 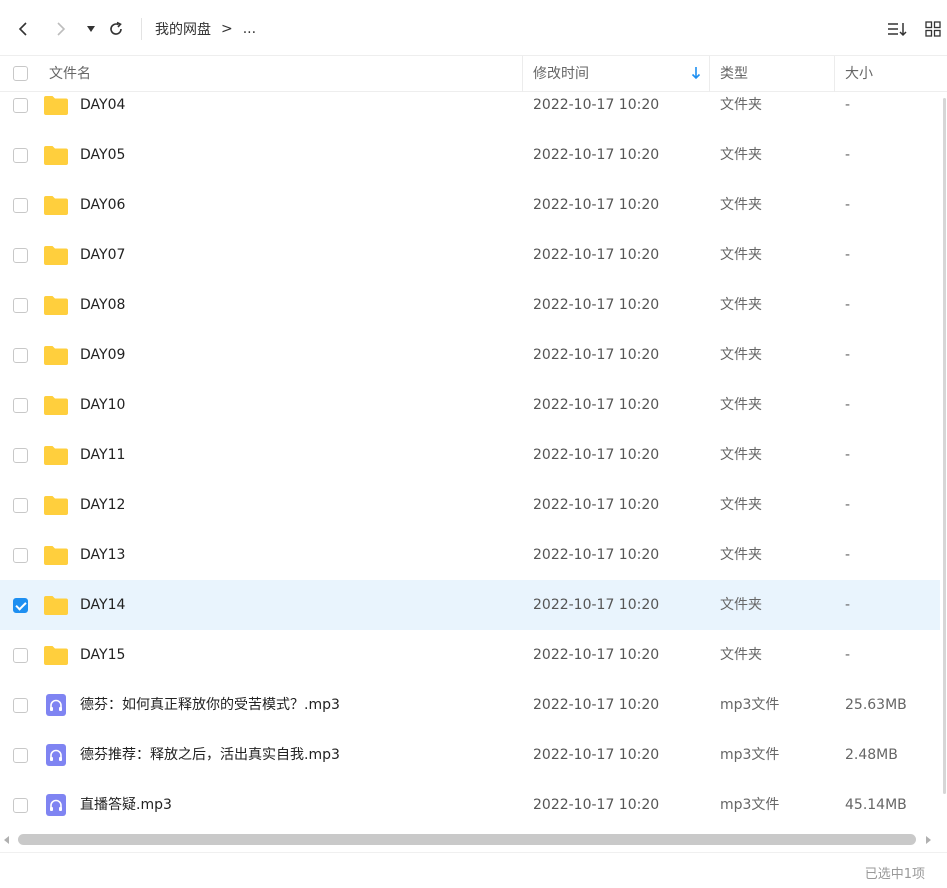 I want to click on file-name: DAY11, so click(x=102, y=455).